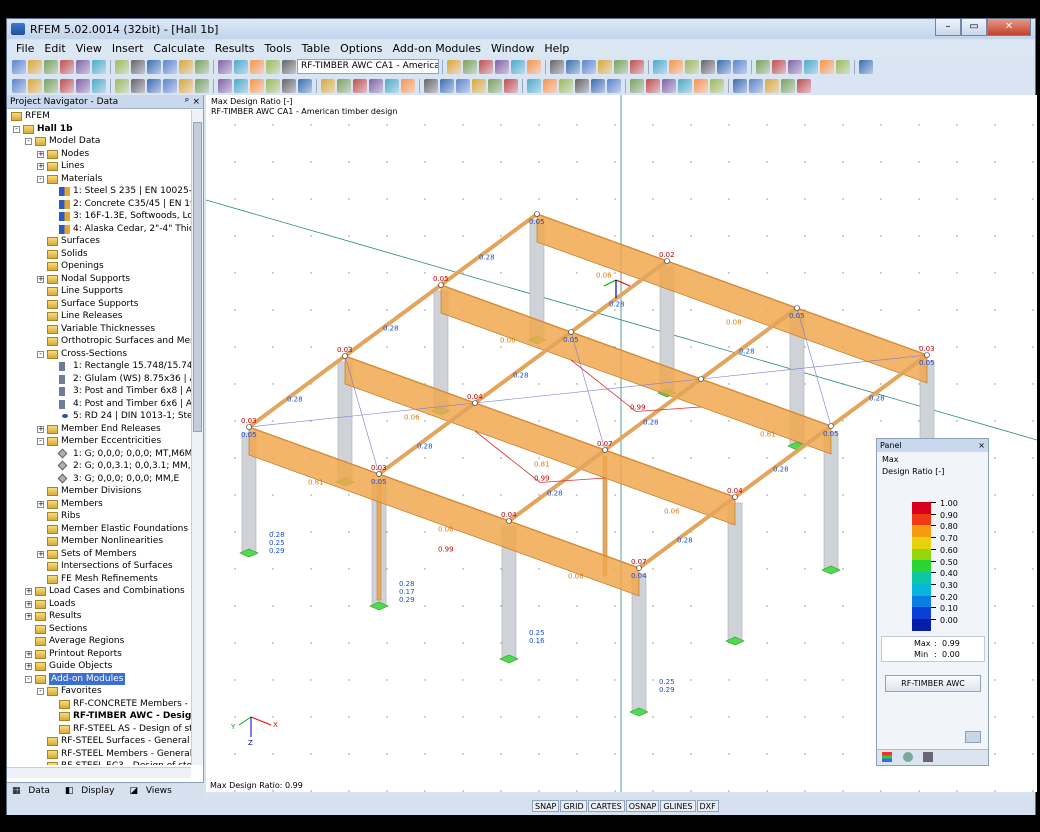 This screenshot has width=1040, height=832. I want to click on rf-timber-awc-button: RF-TIMBER AWC, so click(933, 683).